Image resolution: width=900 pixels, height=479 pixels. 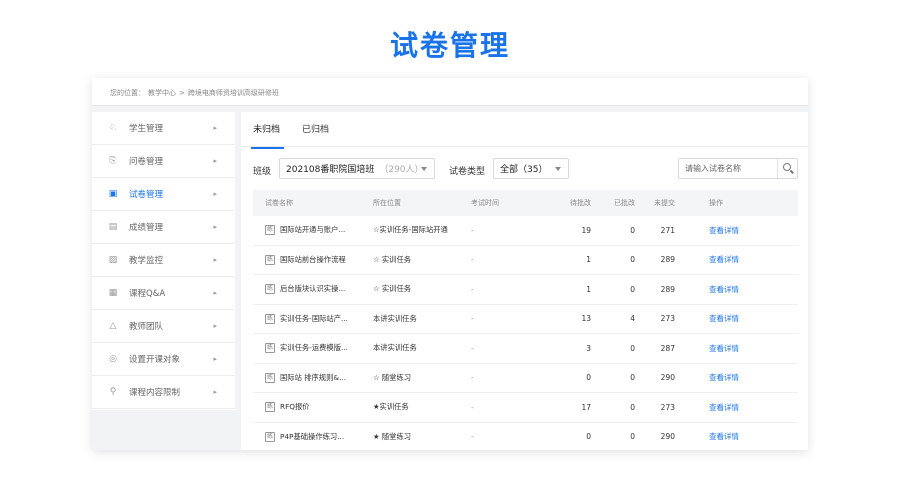 I want to click on table-row: 练实训任务-国际站产... 本讲实训任务 - 13 4 273 查看详情, so click(x=525, y=319).